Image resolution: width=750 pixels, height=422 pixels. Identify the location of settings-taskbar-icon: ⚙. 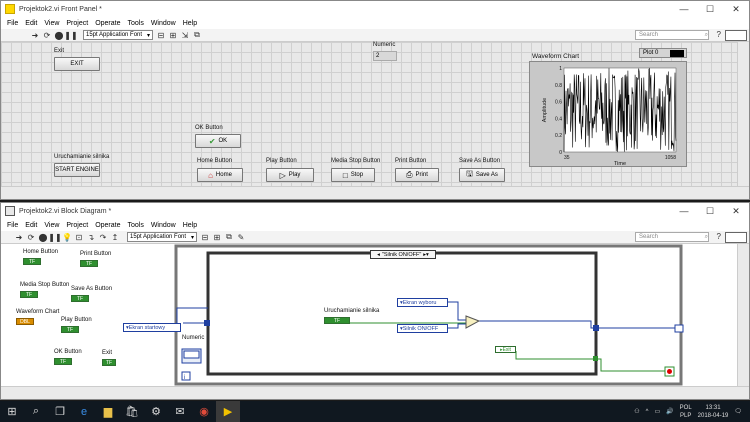
(156, 411).